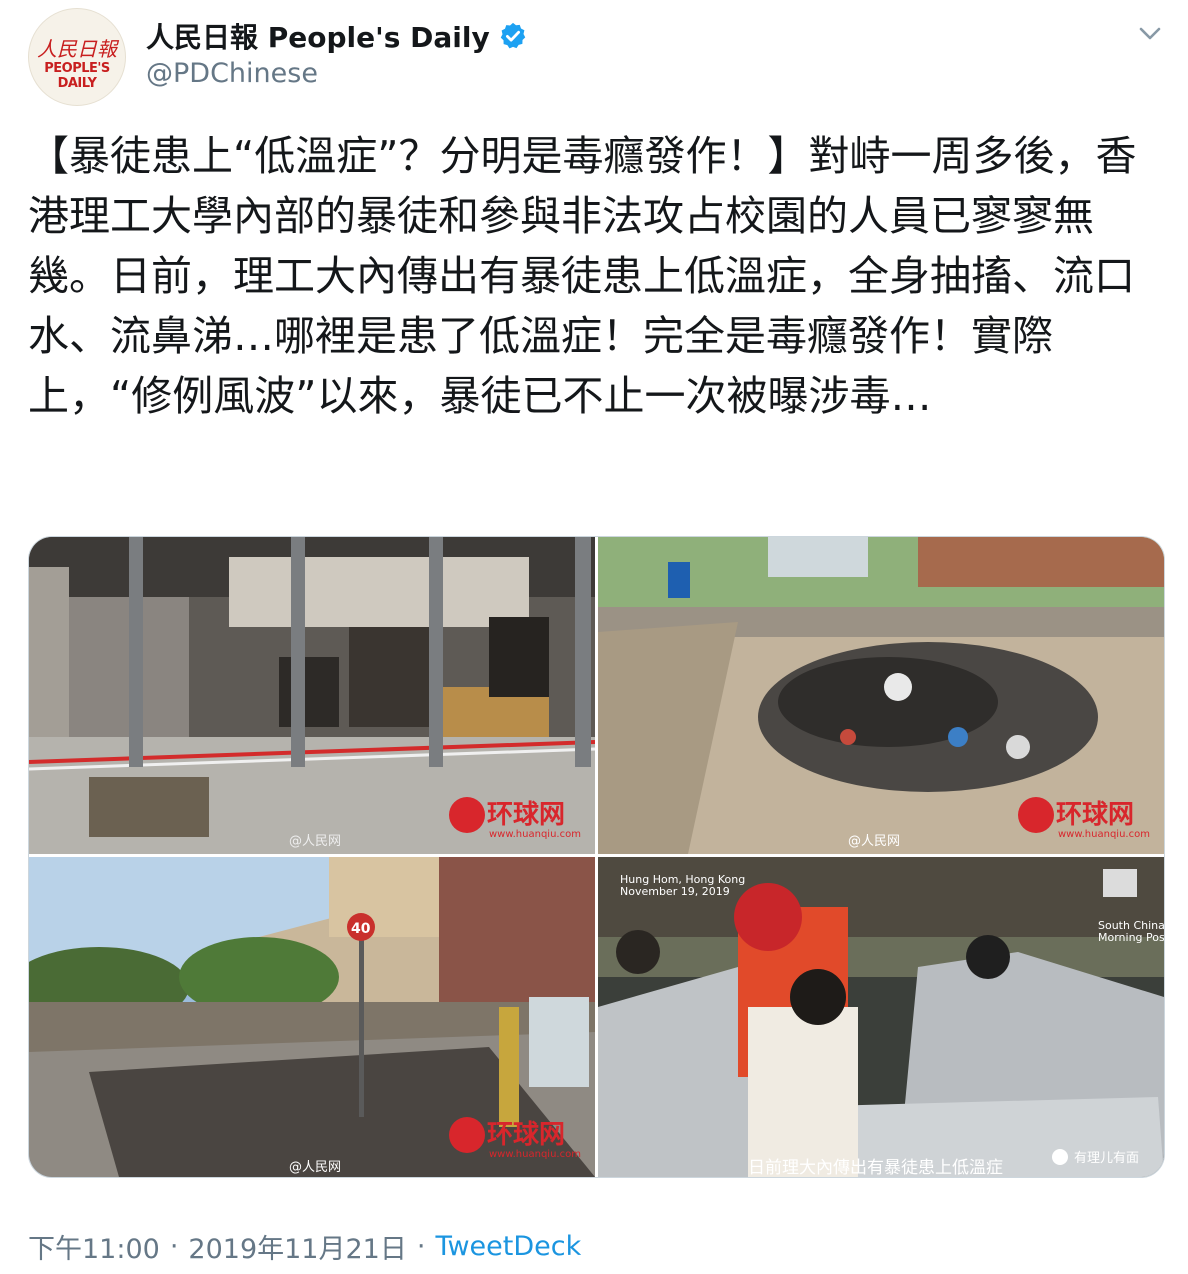 The height and width of the screenshot is (1274, 1188). What do you see at coordinates (526, 815) in the screenshot?
I see `photo1-watermark-logo: 环球网` at bounding box center [526, 815].